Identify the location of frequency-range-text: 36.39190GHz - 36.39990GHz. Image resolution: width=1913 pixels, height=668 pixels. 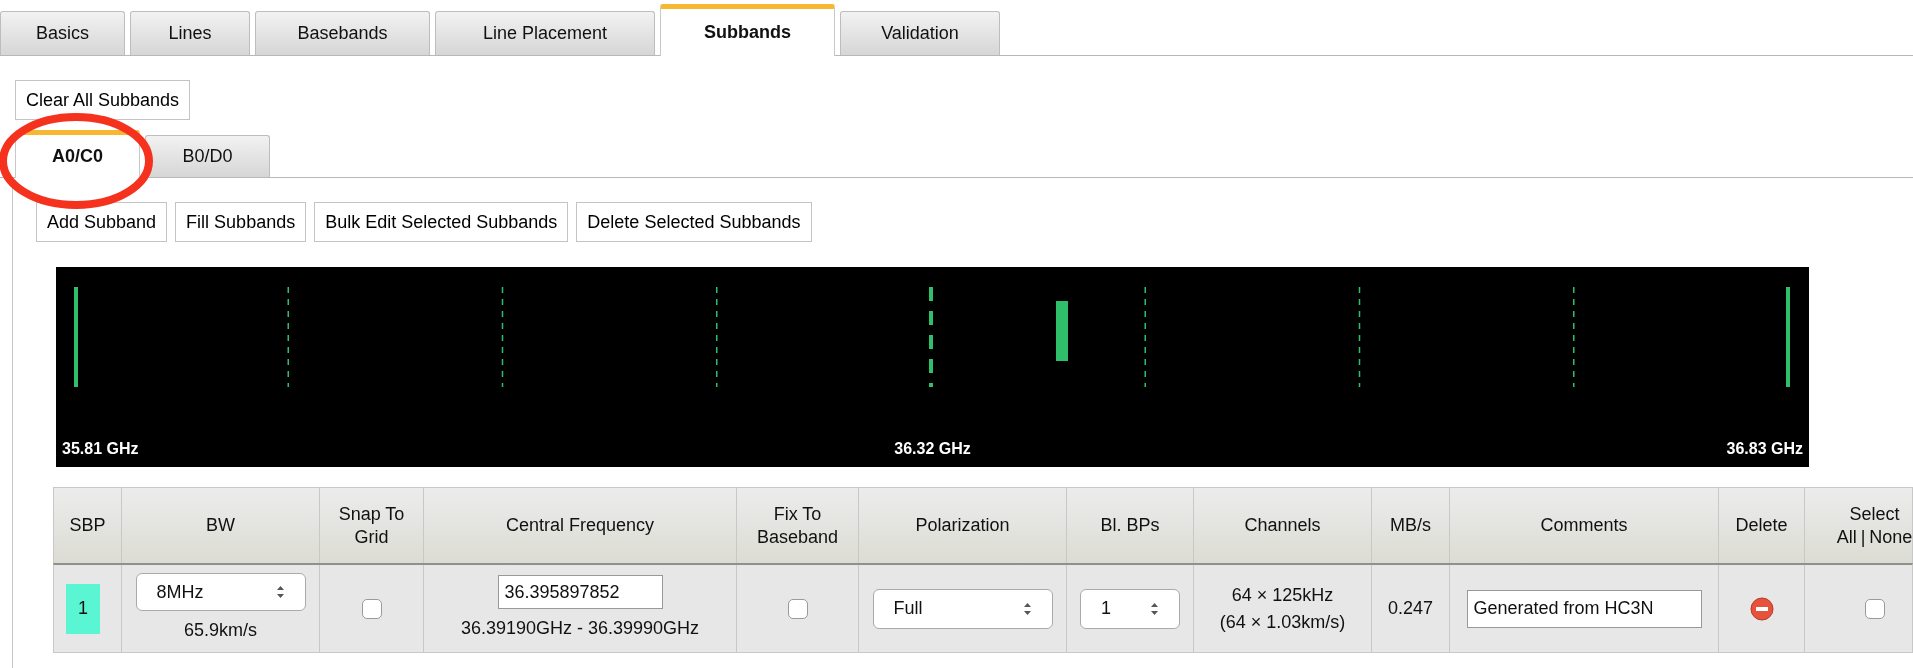
(580, 628).